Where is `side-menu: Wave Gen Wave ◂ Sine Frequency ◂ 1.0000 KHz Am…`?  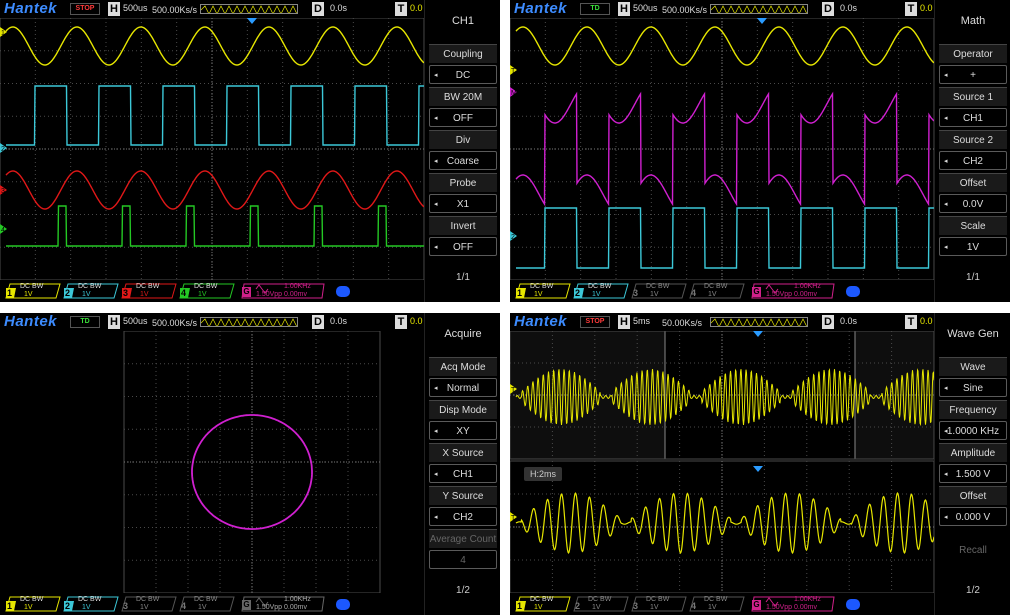
side-menu: Wave Gen Wave ◂ Sine Frequency ◂ 1.0000 KHz Am… is located at coordinates (972, 464).